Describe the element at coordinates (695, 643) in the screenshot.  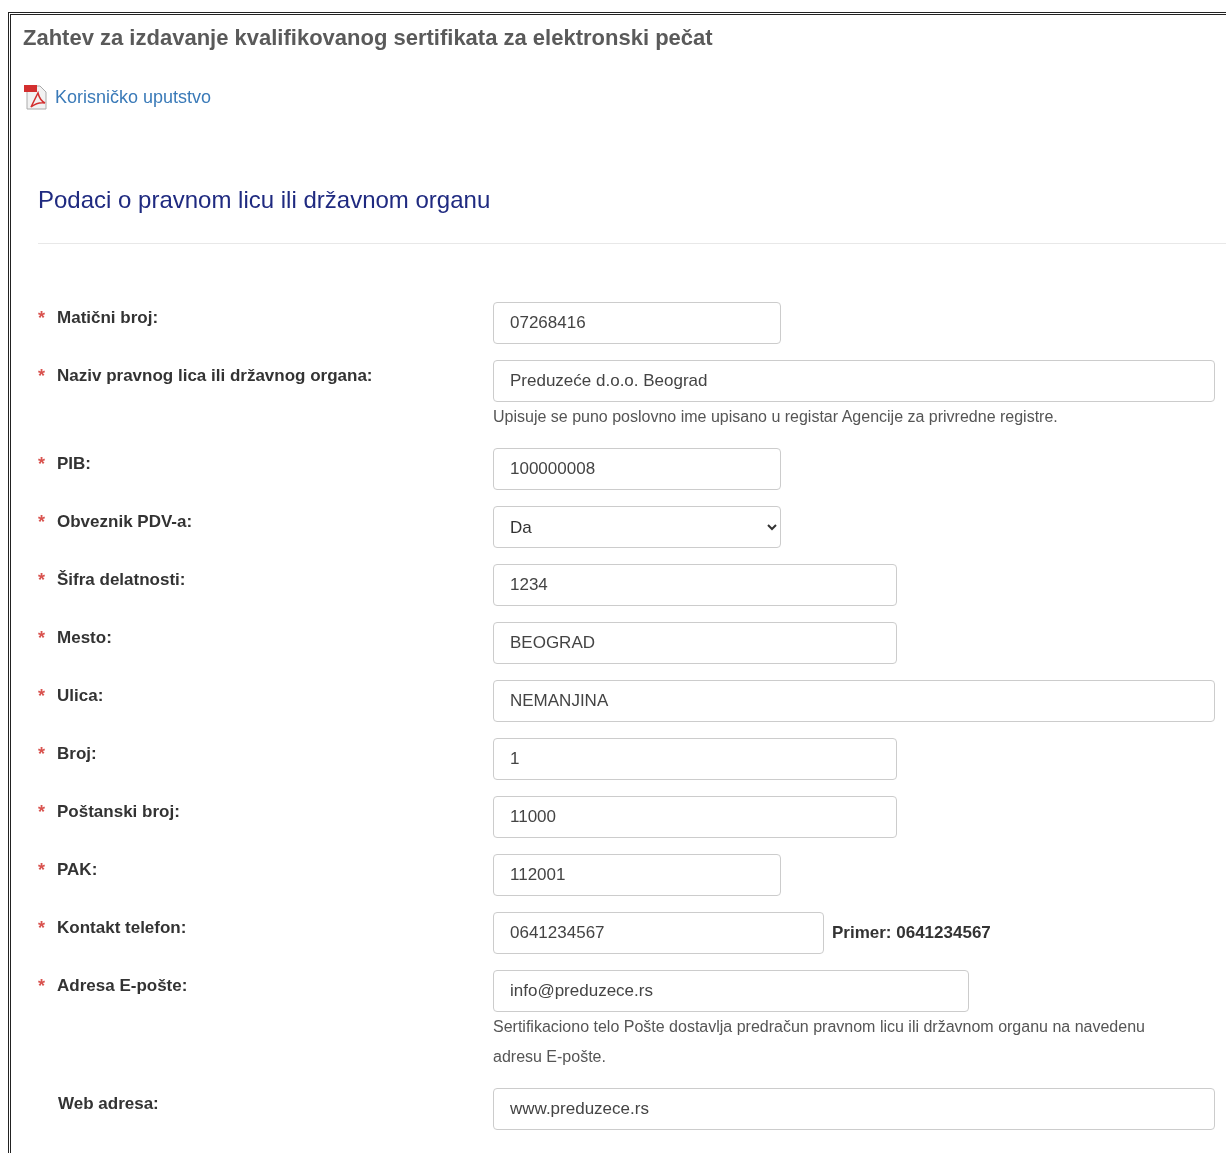
I see `input-field: BEOGRAD` at that location.